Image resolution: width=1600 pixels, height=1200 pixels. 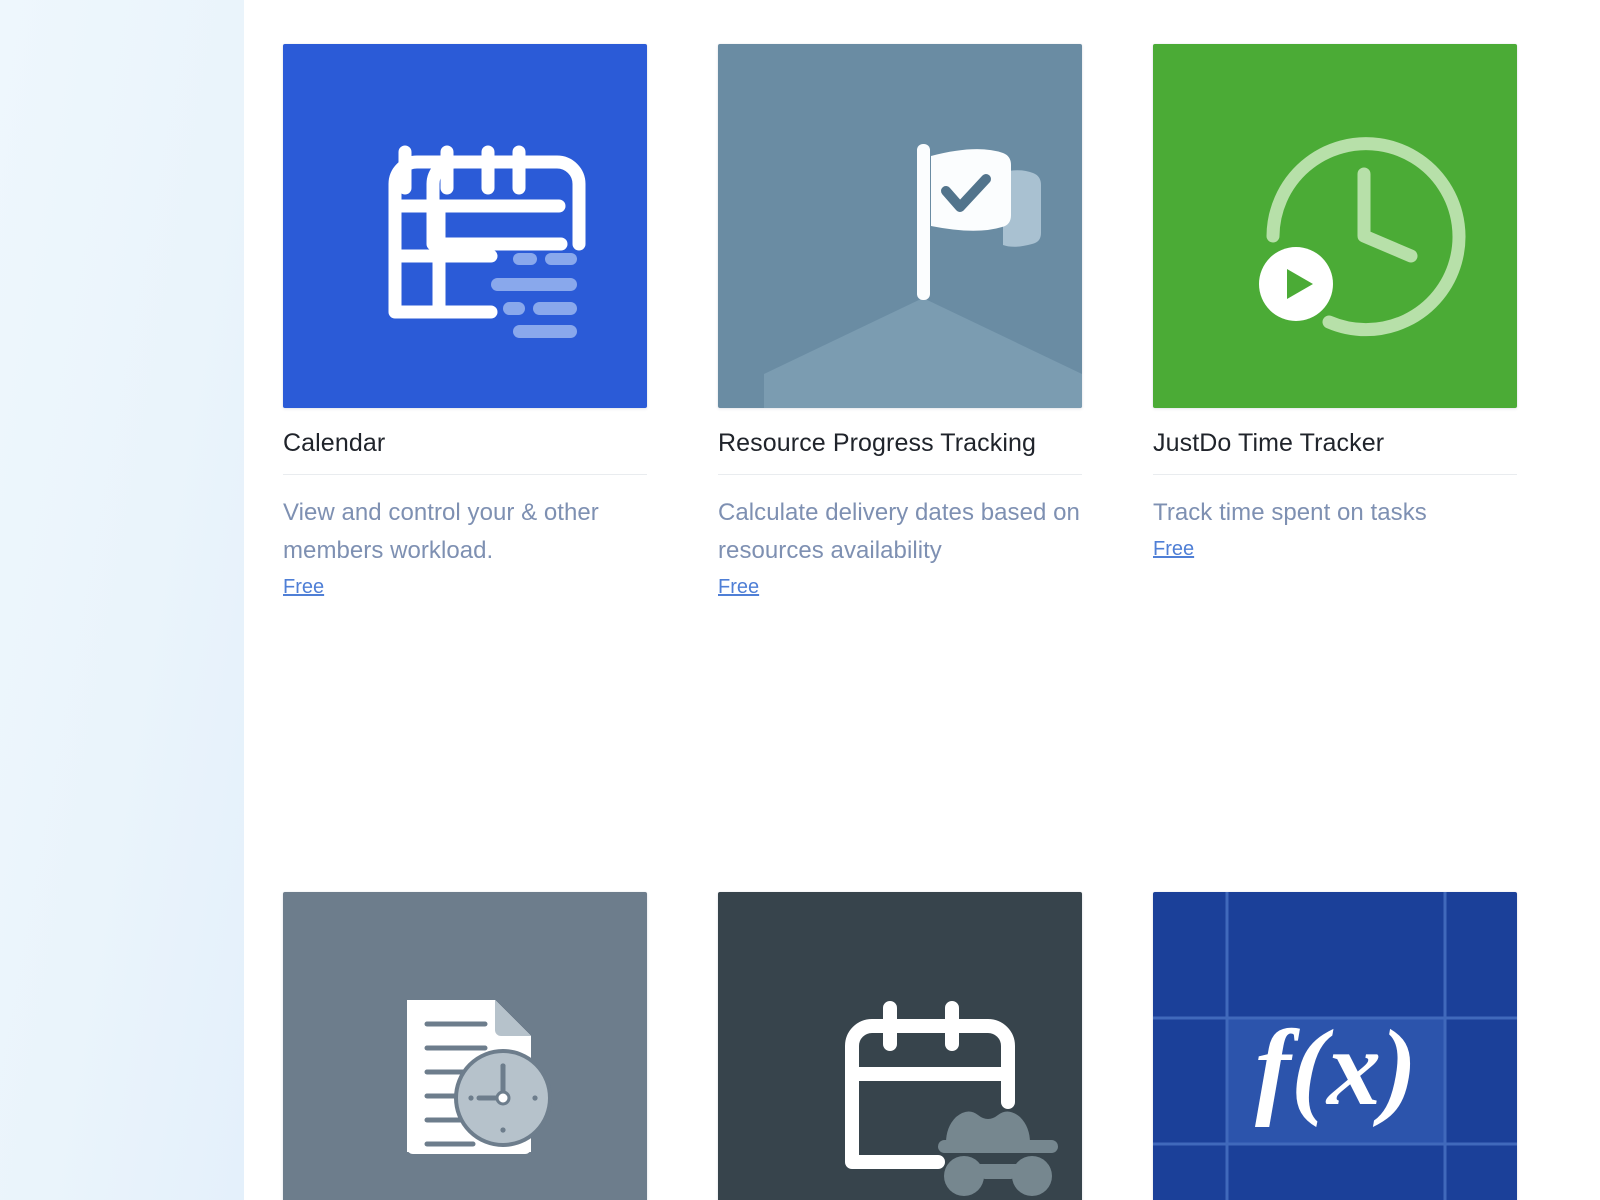 I want to click on calendar-incognito-icon, so click(x=900, y=1046).